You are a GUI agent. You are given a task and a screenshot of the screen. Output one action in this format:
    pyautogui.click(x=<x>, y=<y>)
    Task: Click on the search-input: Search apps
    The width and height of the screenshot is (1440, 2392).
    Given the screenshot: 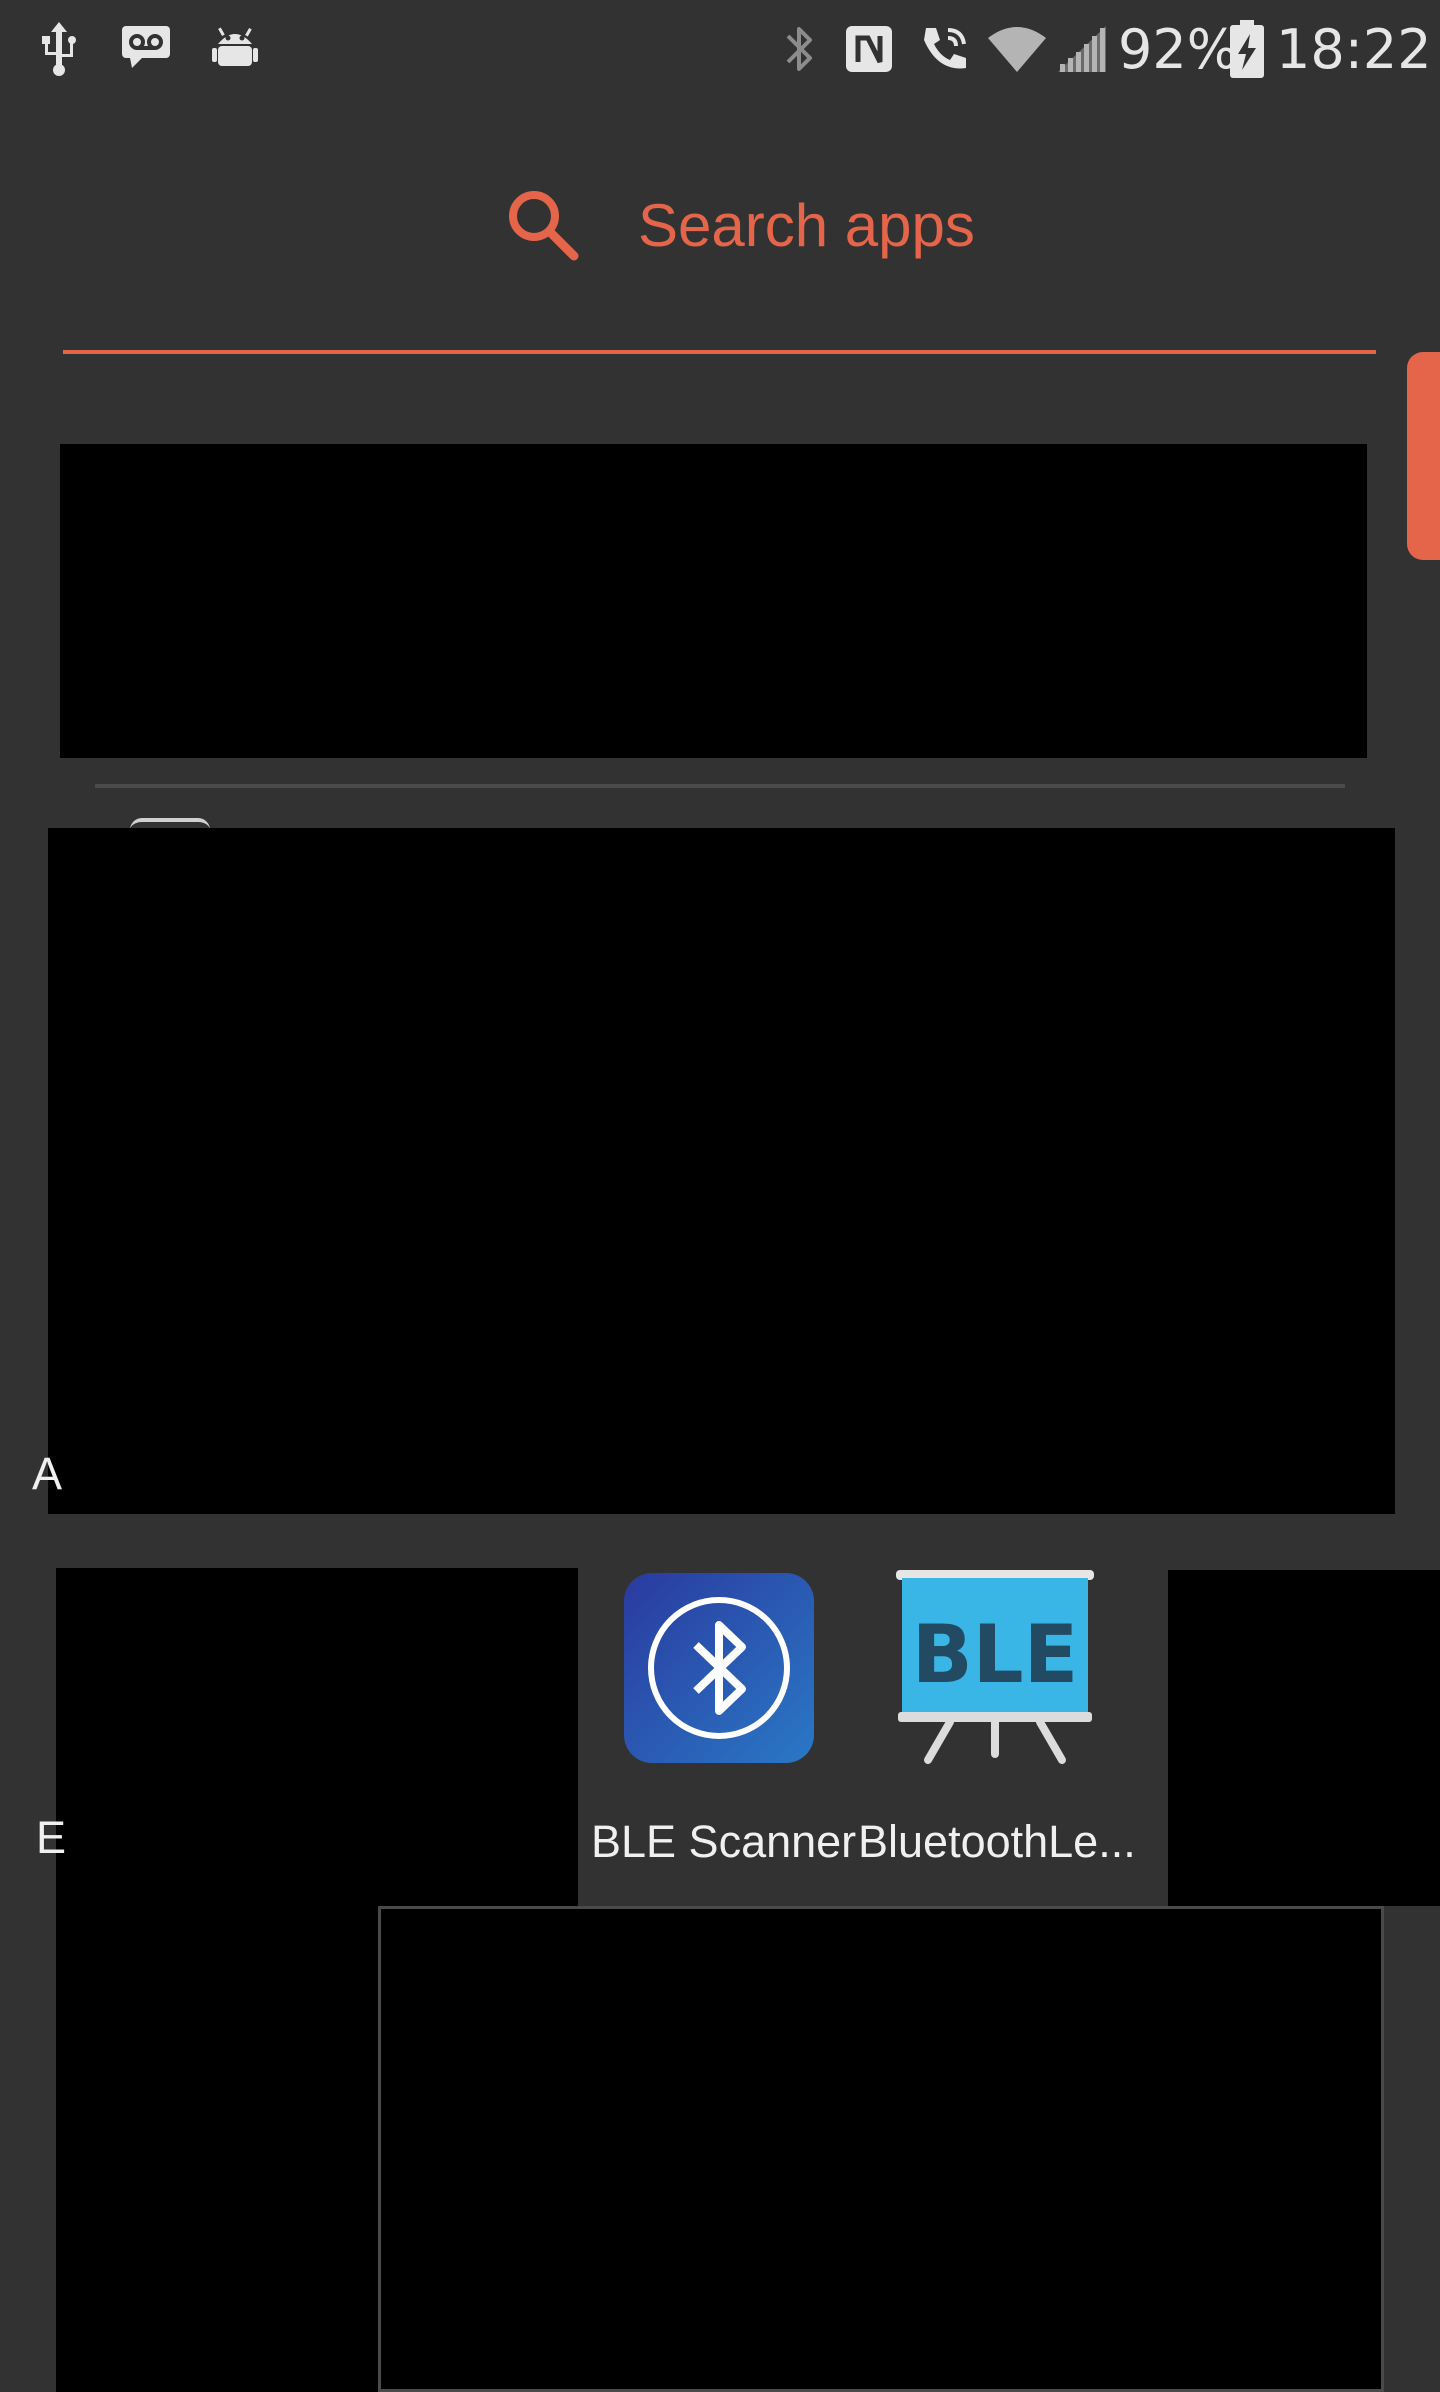 What is the action you would take?
    pyautogui.click(x=806, y=226)
    